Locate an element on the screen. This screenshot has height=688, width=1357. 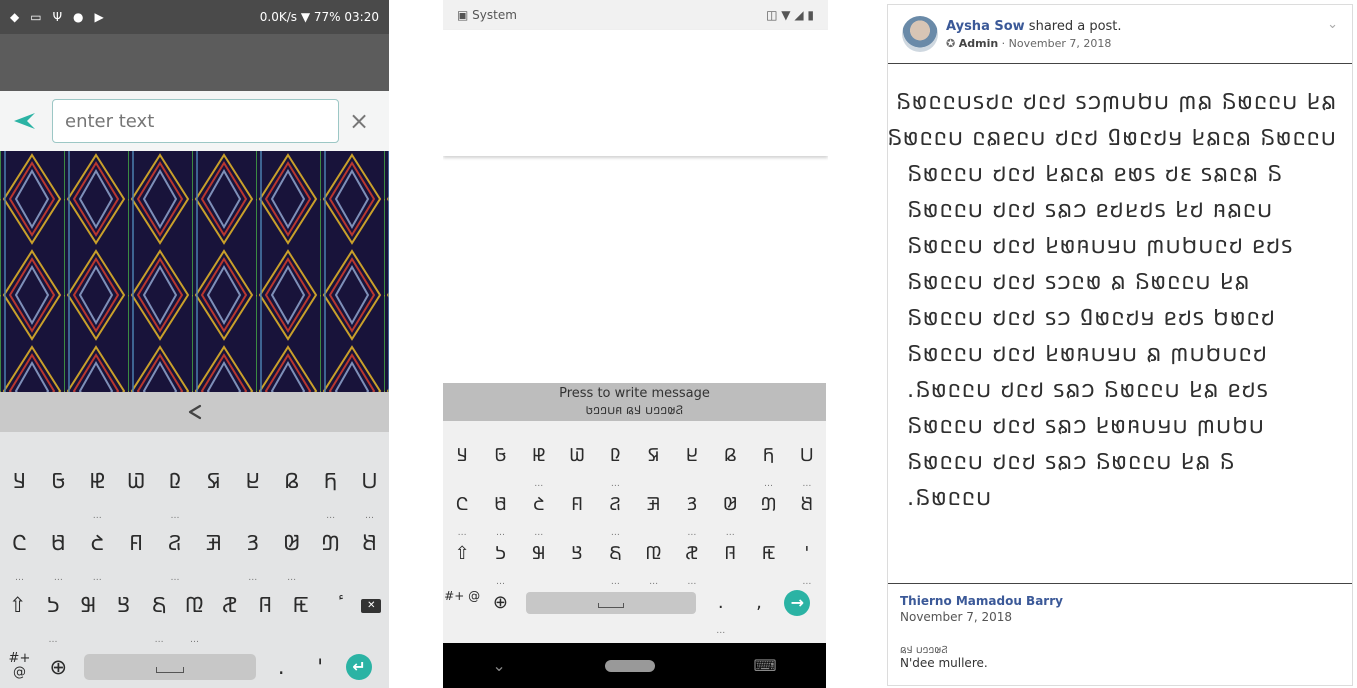
apostrophe-key: ' is located at coordinates (320, 662).